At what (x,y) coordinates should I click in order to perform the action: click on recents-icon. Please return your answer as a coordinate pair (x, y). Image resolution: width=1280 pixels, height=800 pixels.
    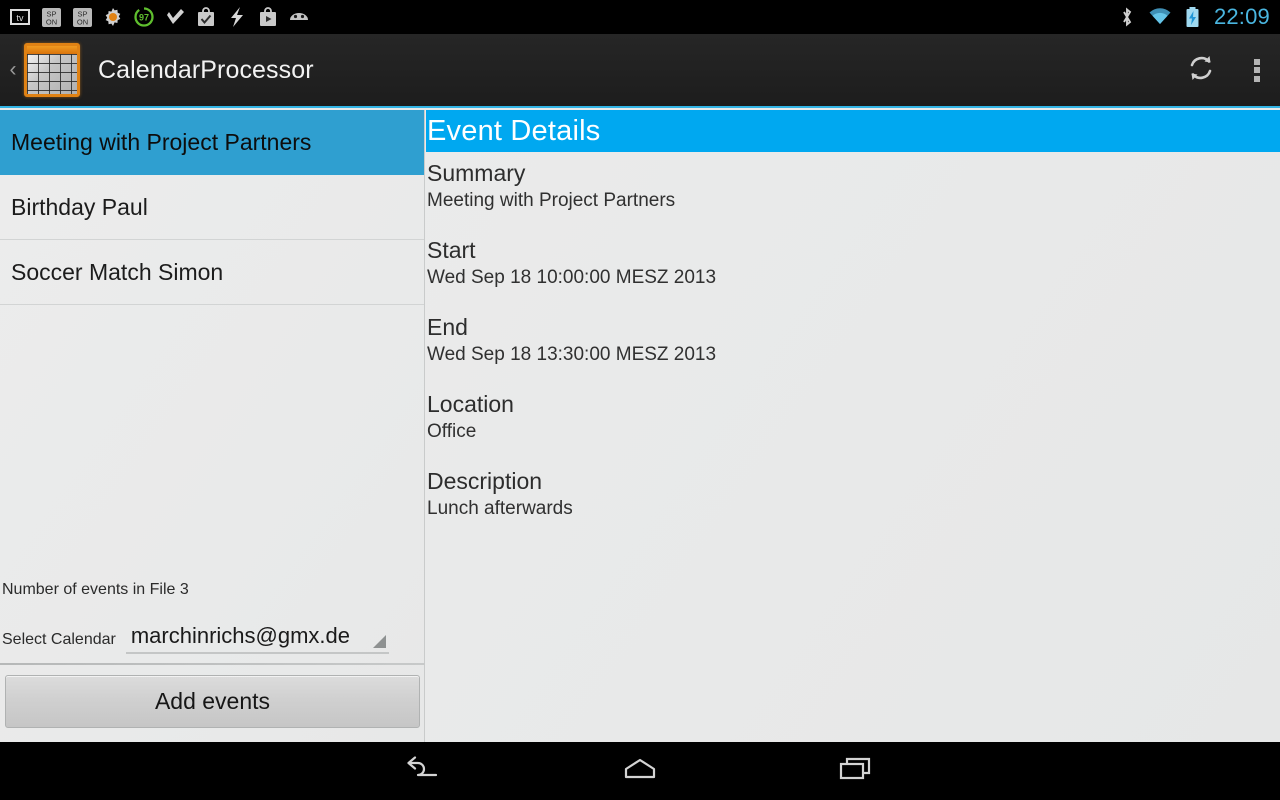
    Looking at the image, I should click on (856, 771).